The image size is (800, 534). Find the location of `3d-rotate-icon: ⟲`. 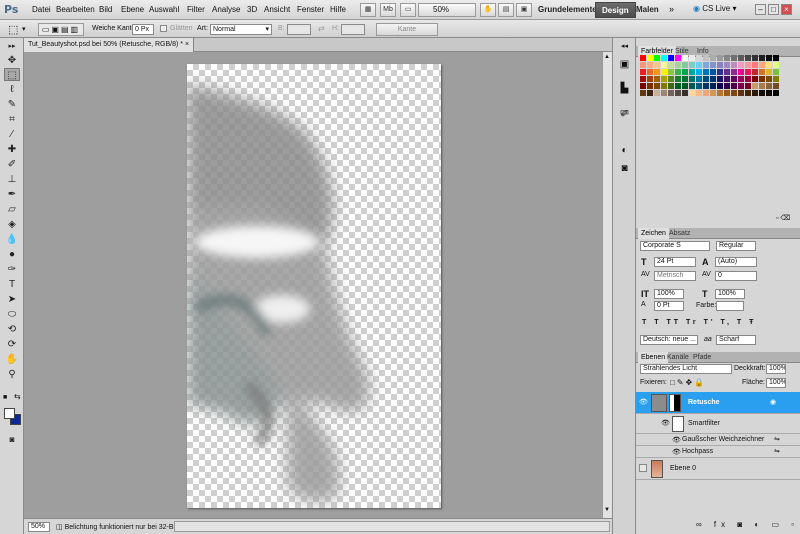

3d-rotate-icon: ⟲ is located at coordinates (12, 329).